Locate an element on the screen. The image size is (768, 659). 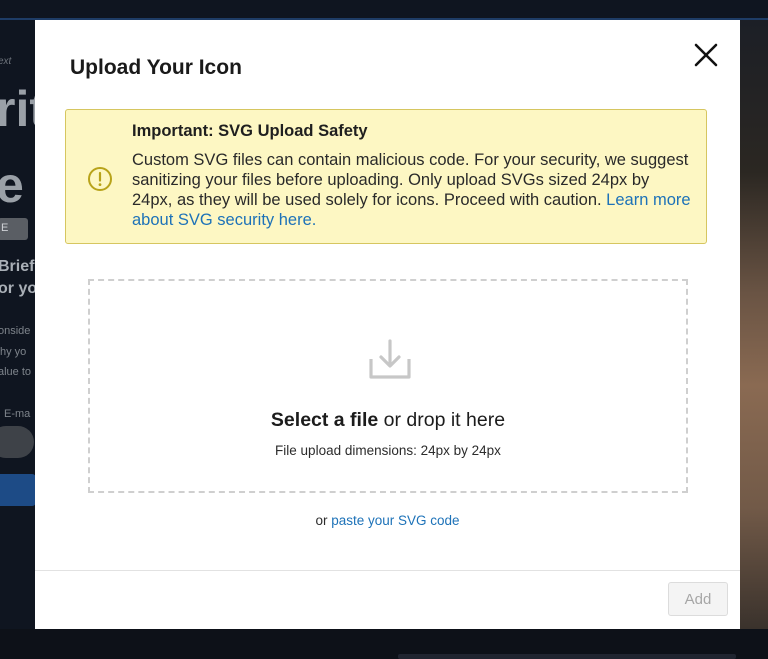
background-heading: rit is located at coordinates (18, 109).